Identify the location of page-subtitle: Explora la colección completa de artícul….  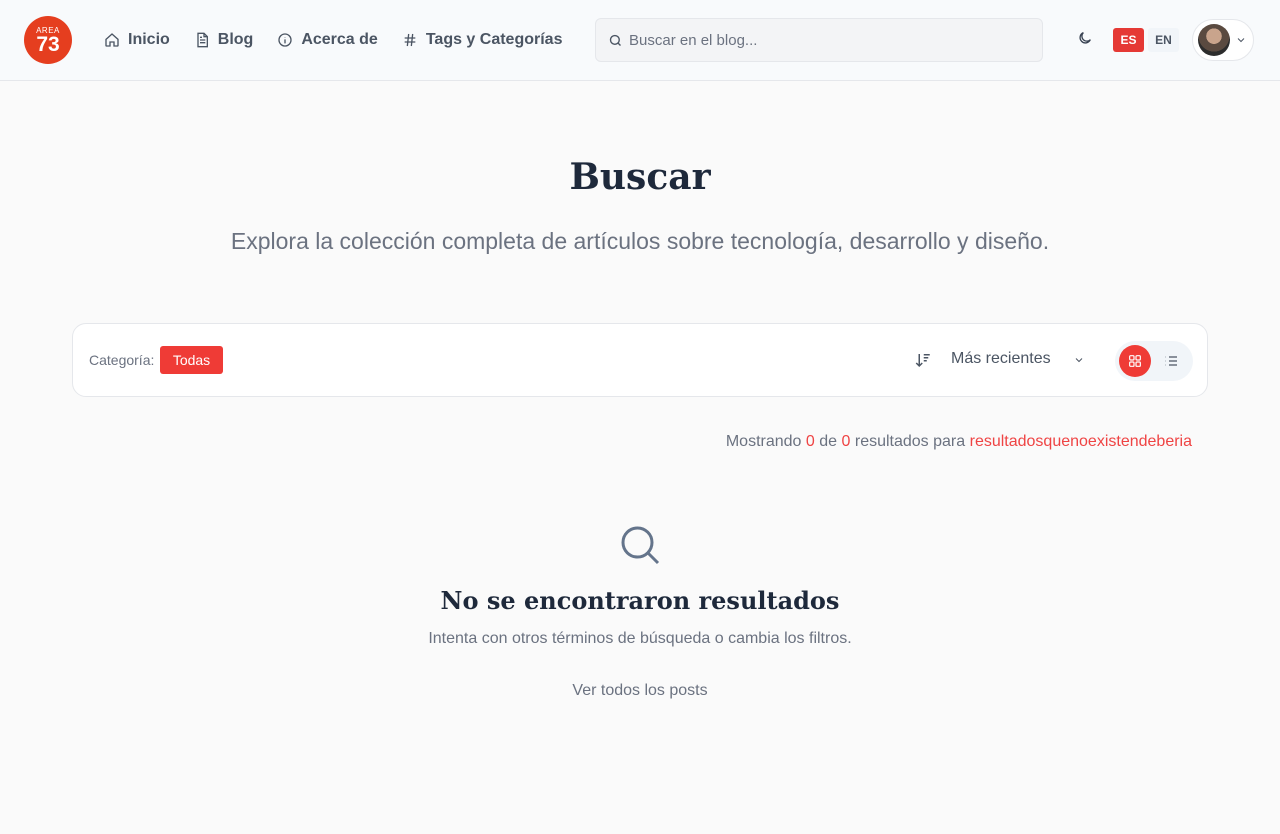
(640, 241).